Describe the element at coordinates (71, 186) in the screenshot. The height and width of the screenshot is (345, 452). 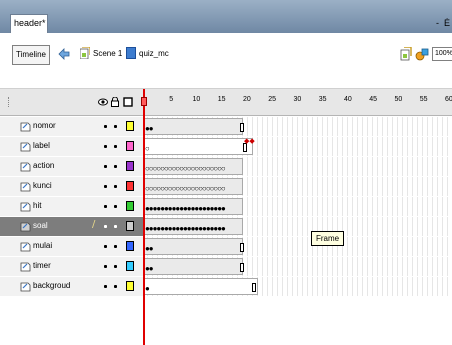
I see `layer-header: kunci` at that location.